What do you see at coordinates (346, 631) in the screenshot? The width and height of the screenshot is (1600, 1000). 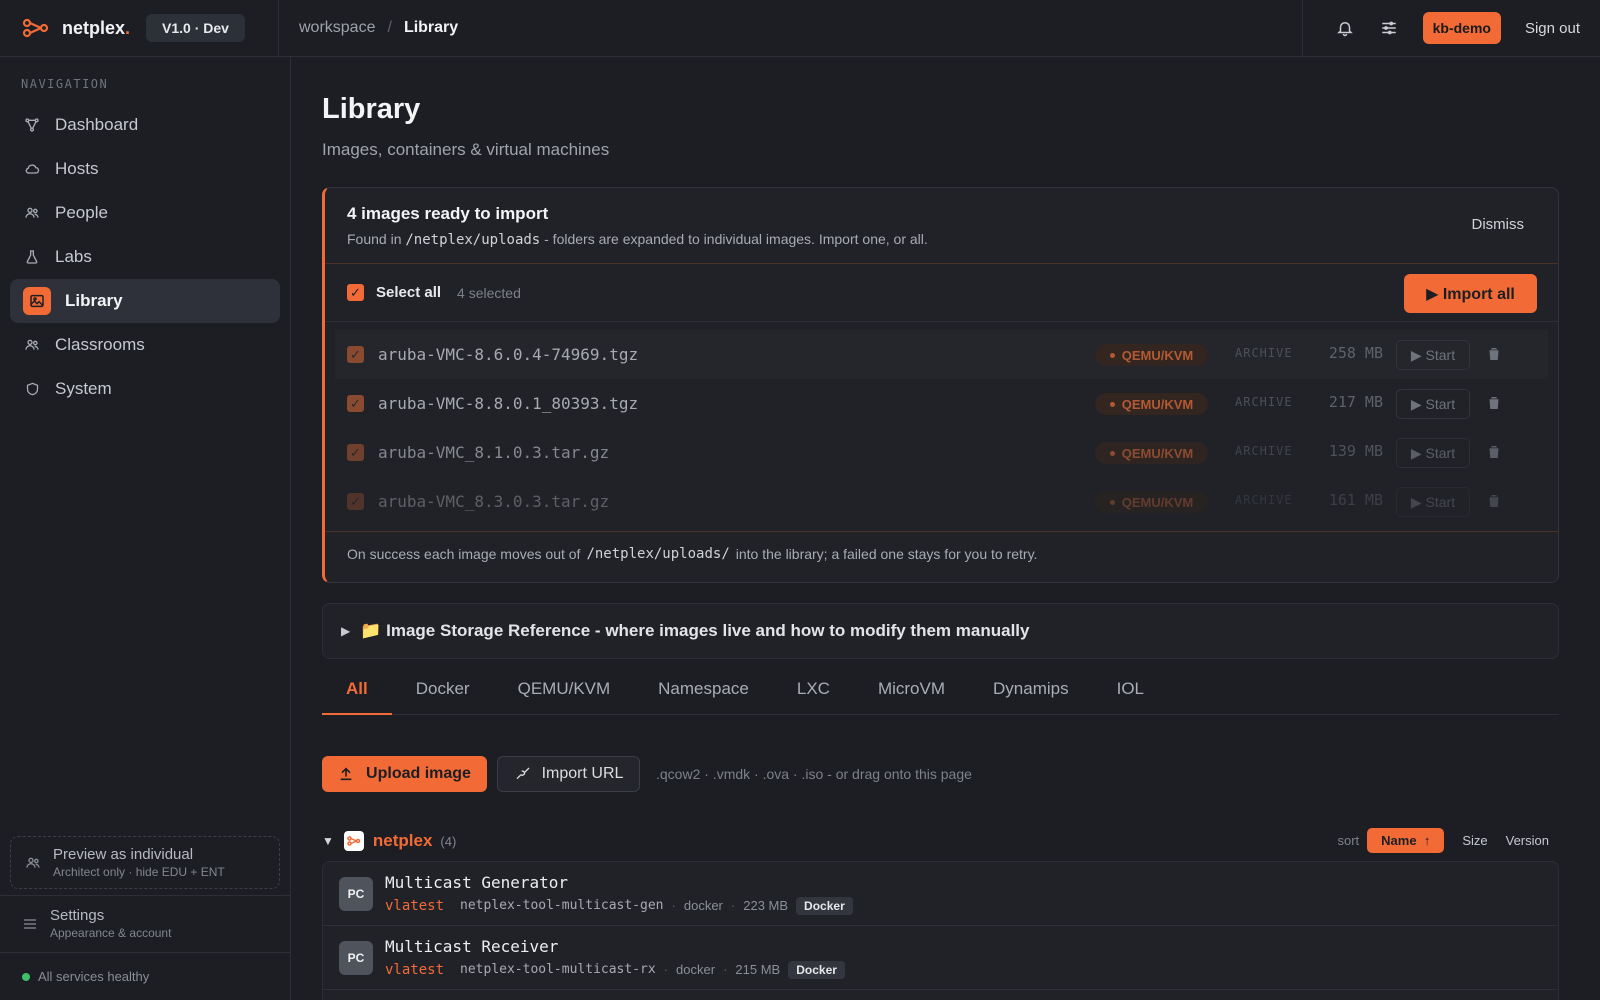 I see `expand-triangle-icon: ▶` at bounding box center [346, 631].